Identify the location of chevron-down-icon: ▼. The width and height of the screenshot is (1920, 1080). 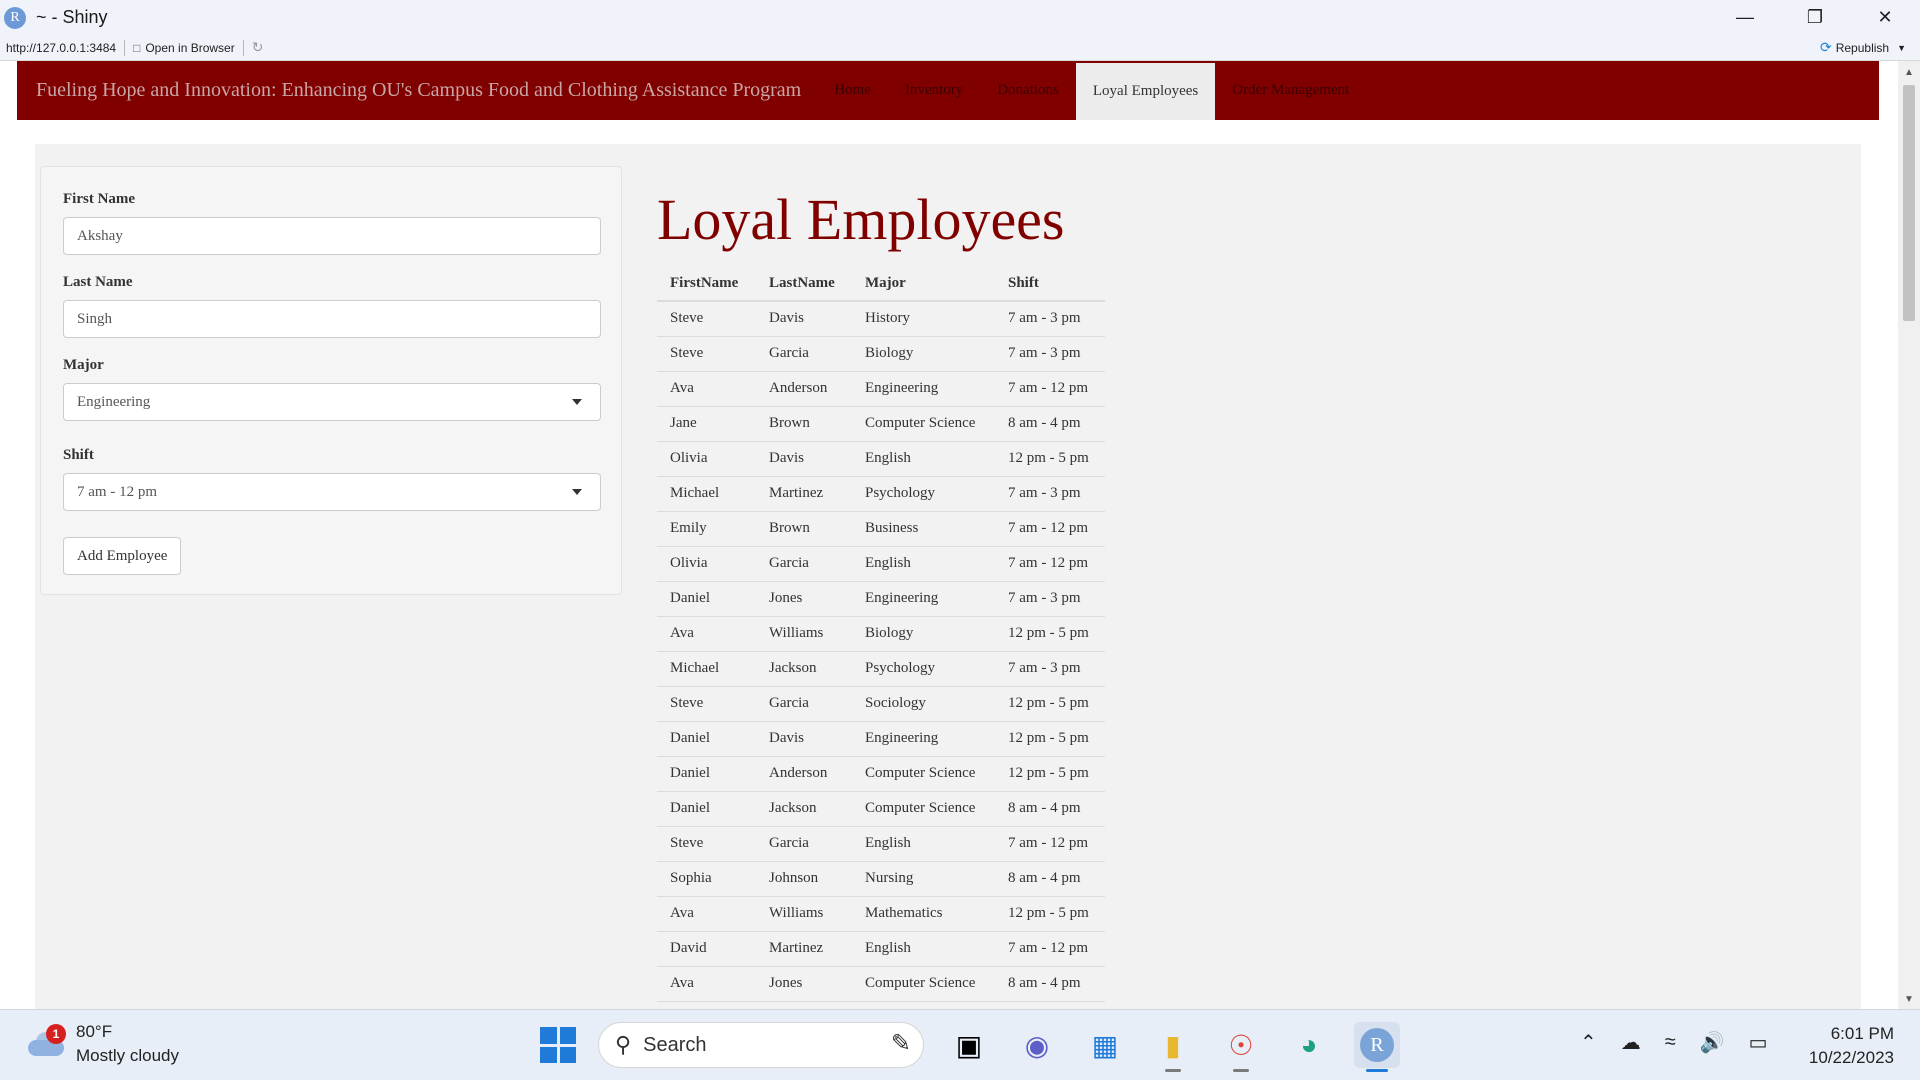
(1901, 47).